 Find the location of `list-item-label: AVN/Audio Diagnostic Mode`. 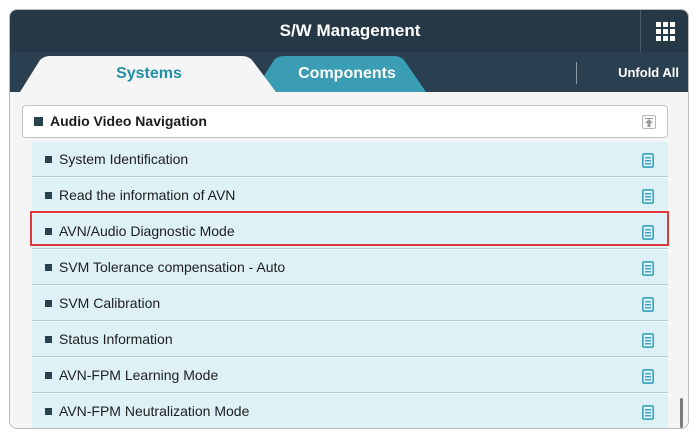

list-item-label: AVN/Audio Diagnostic Mode is located at coordinates (147, 231).